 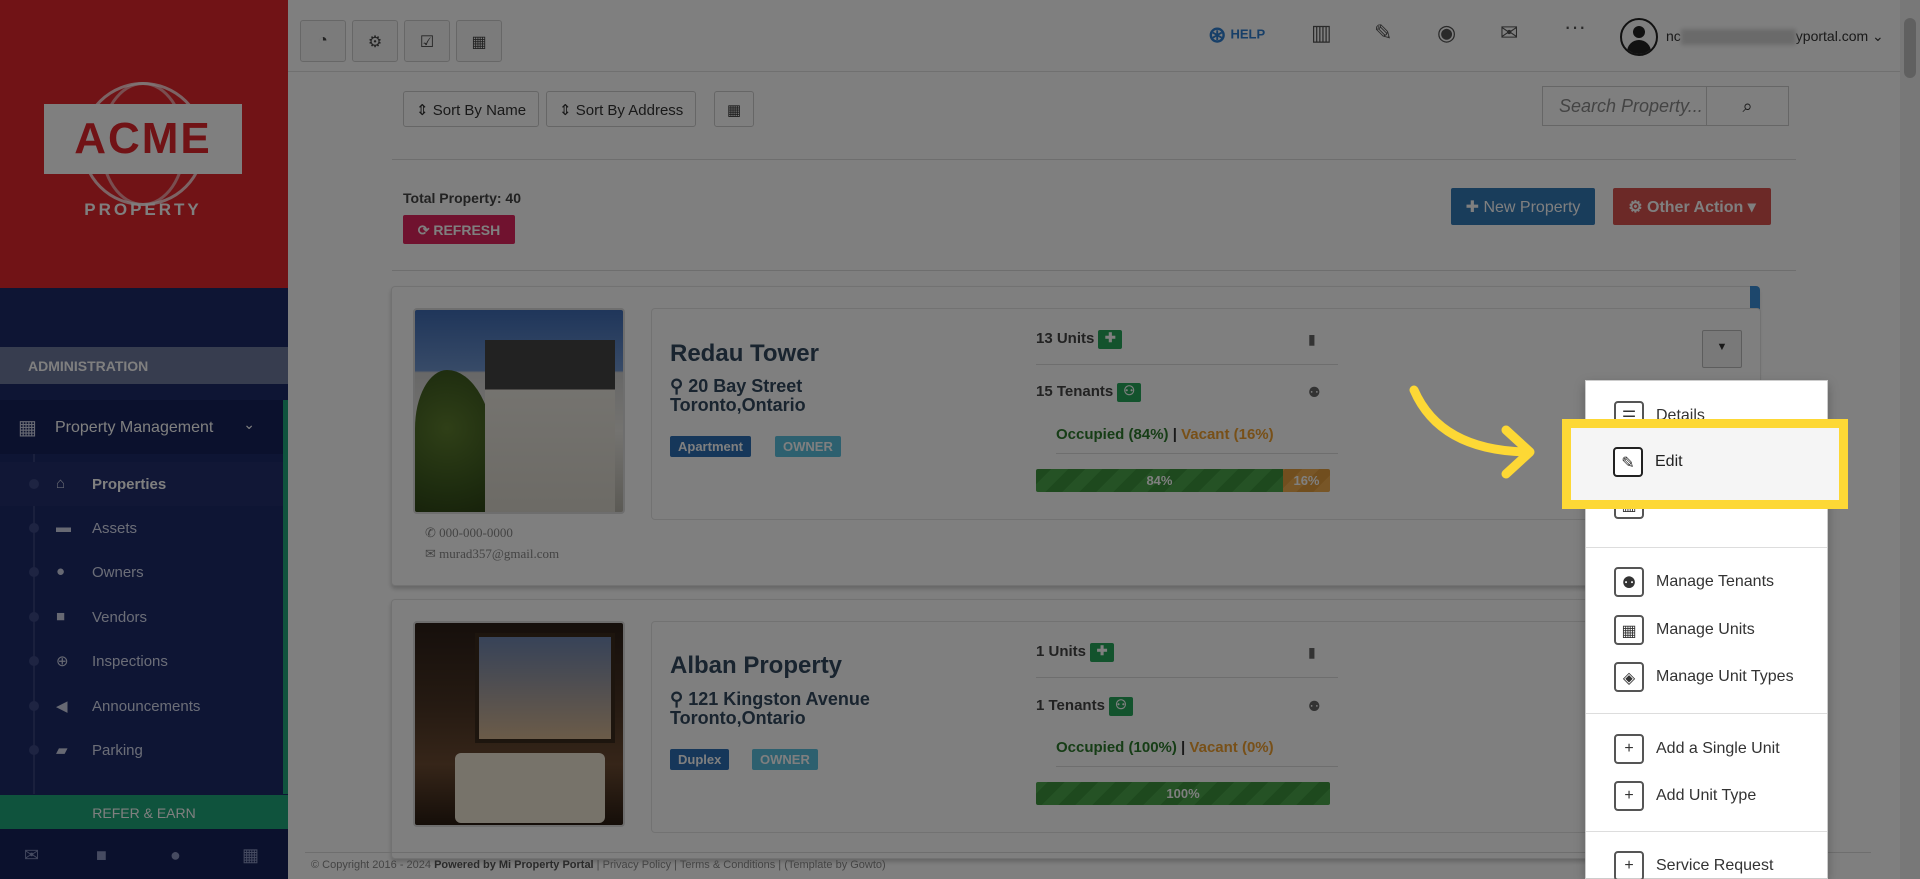 What do you see at coordinates (1715, 865) in the screenshot?
I see `menu-item-label: Service Request` at bounding box center [1715, 865].